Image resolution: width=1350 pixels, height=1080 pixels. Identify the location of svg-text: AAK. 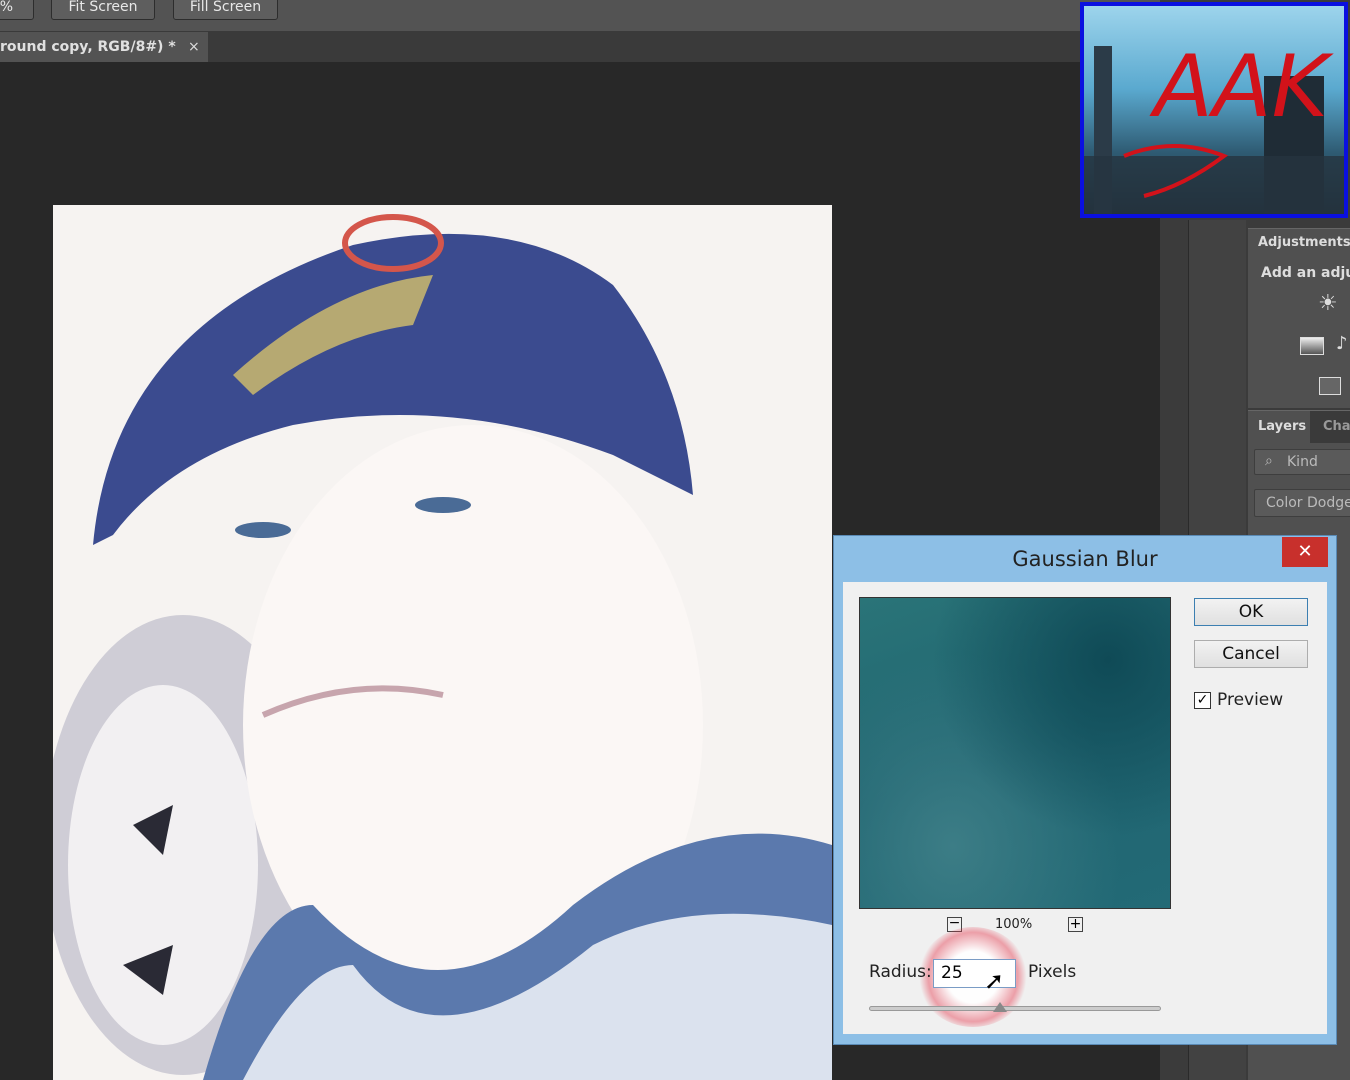
(1242, 87).